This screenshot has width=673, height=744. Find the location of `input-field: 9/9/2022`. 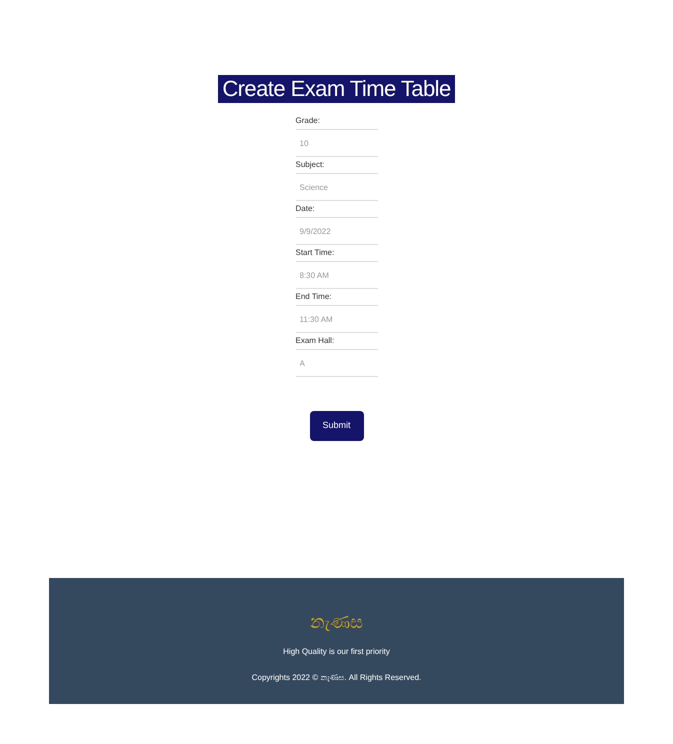

input-field: 9/9/2022 is located at coordinates (337, 231).